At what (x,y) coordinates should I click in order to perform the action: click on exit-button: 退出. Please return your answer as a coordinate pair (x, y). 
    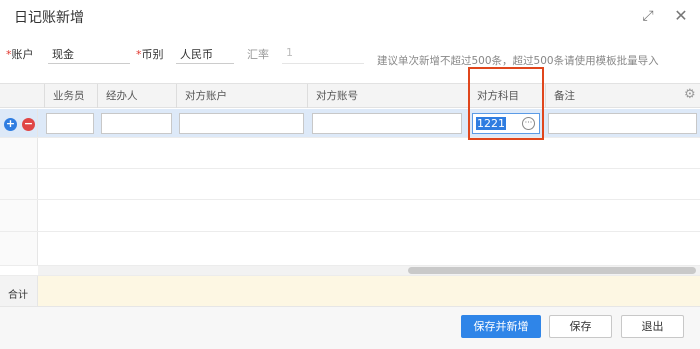
    Looking at the image, I should click on (652, 326).